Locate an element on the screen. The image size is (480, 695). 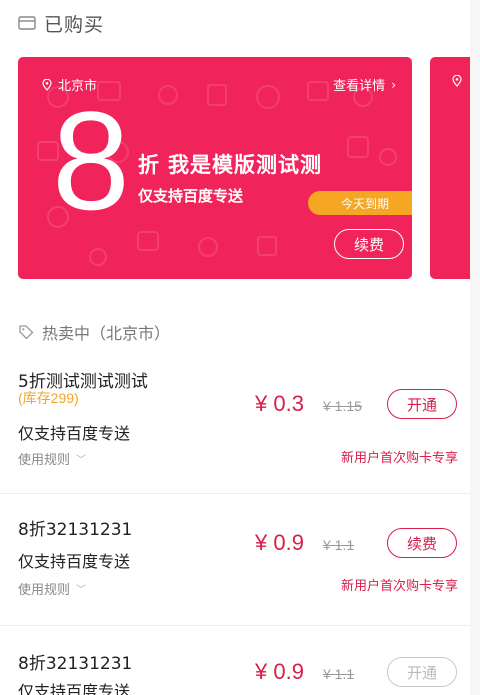
chevron-right-icon: › is located at coordinates (393, 84).